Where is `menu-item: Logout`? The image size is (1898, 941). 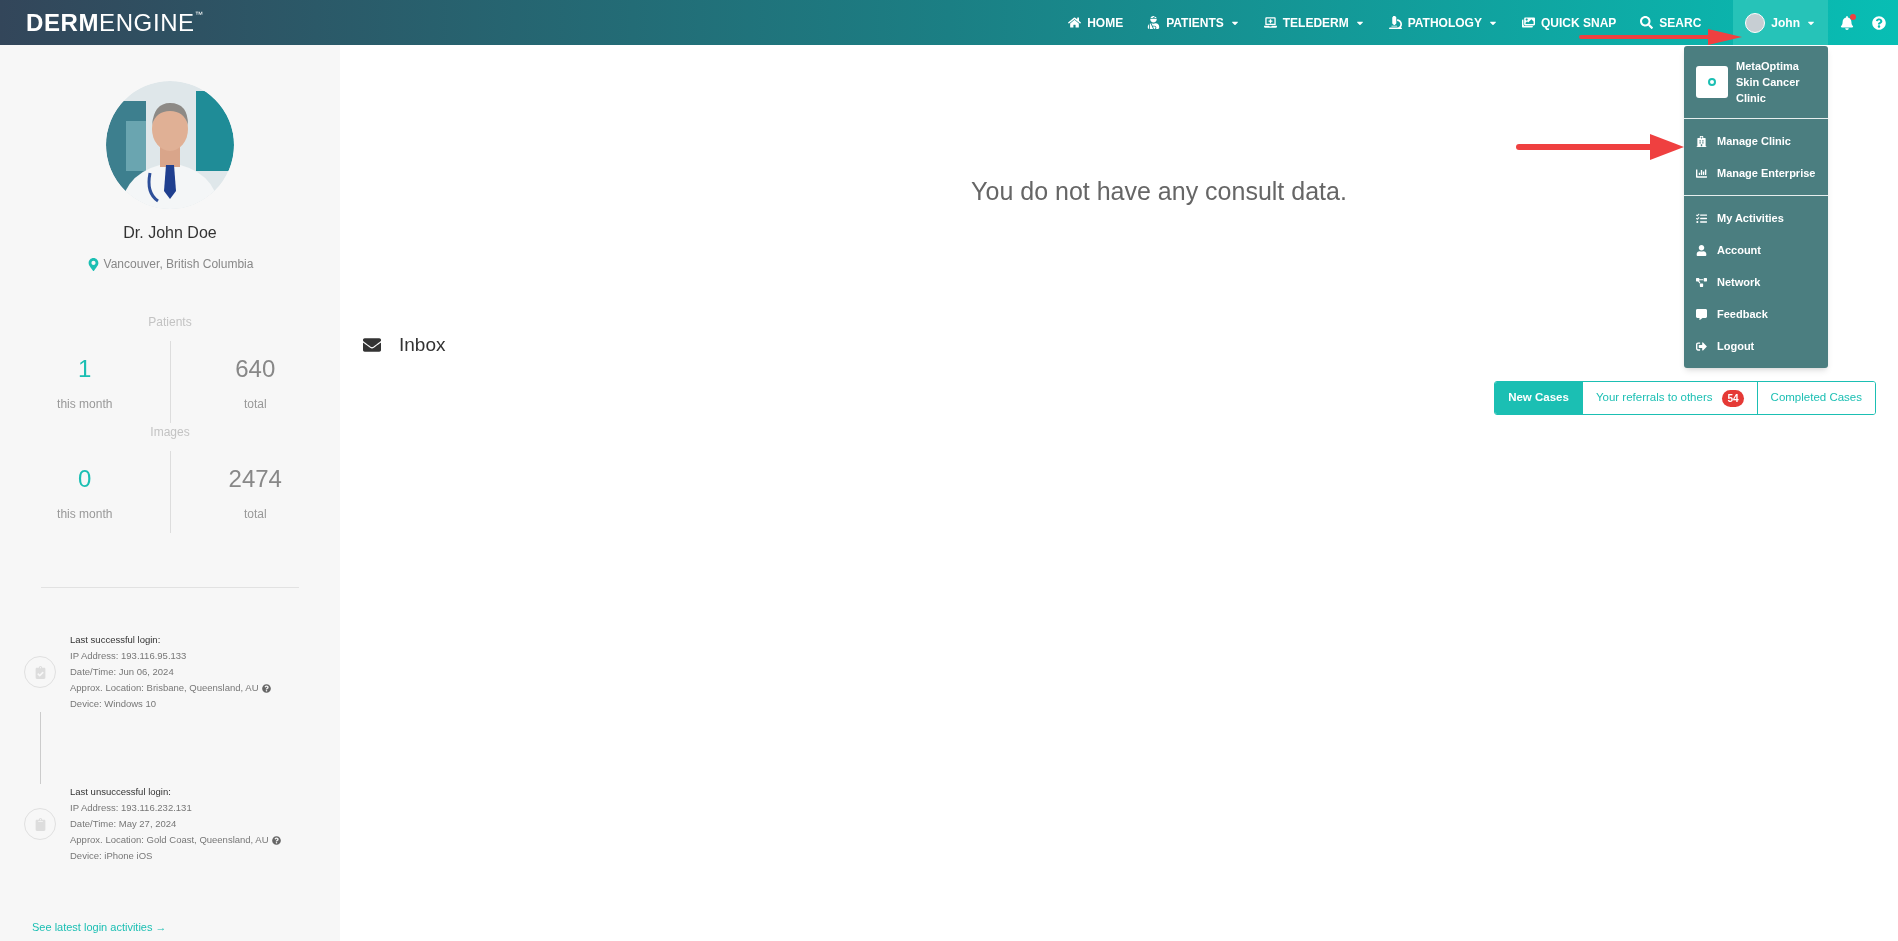 menu-item: Logout is located at coordinates (1756, 346).